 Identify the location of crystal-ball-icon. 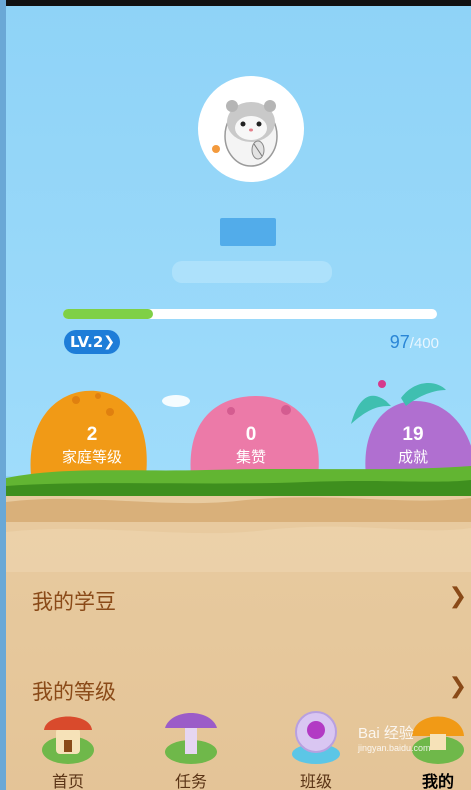
(316, 737).